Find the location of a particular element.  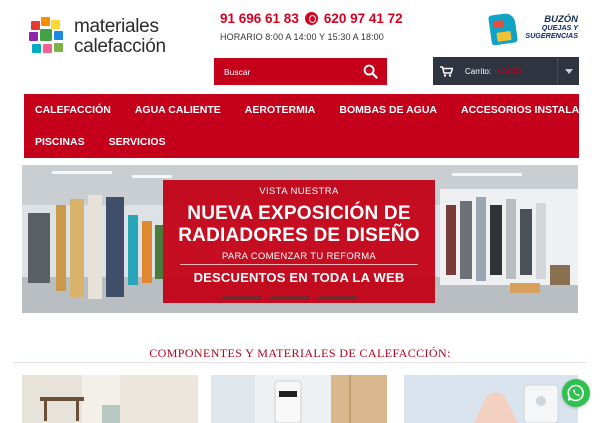

search-input: Buscar is located at coordinates (237, 72).